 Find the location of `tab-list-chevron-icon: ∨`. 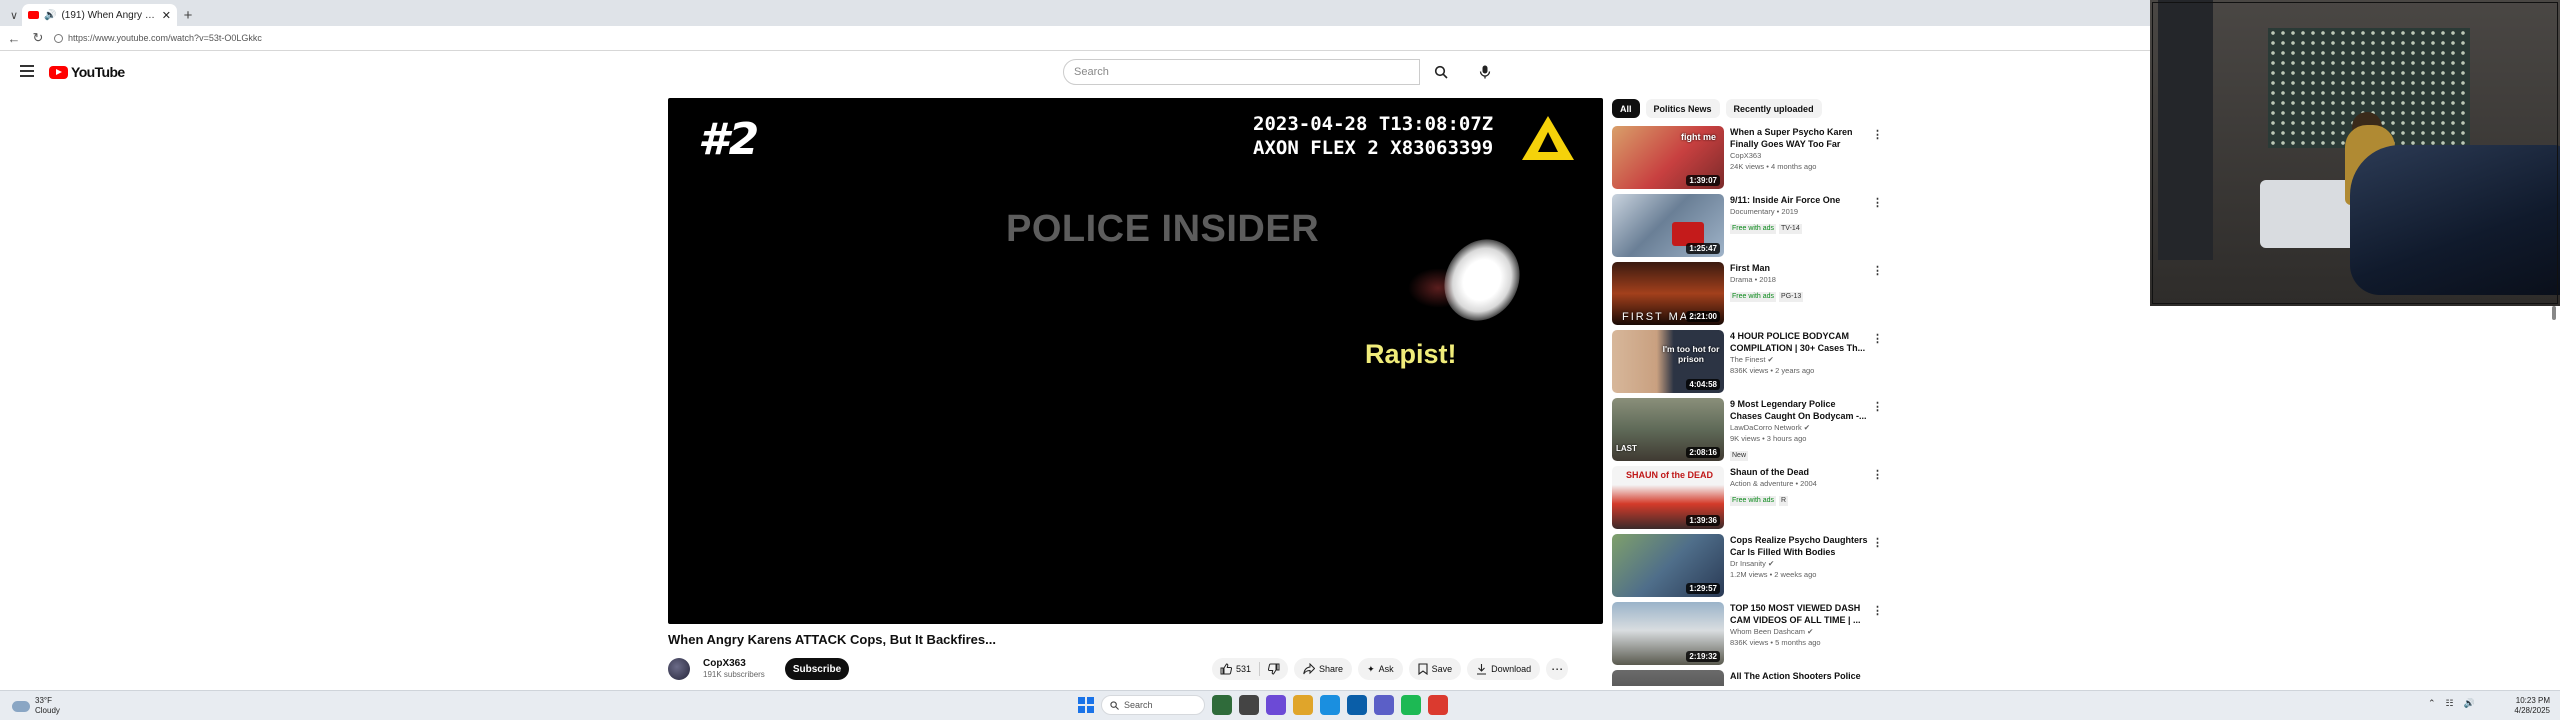

tab-list-chevron-icon: ∨ is located at coordinates (14, 15).